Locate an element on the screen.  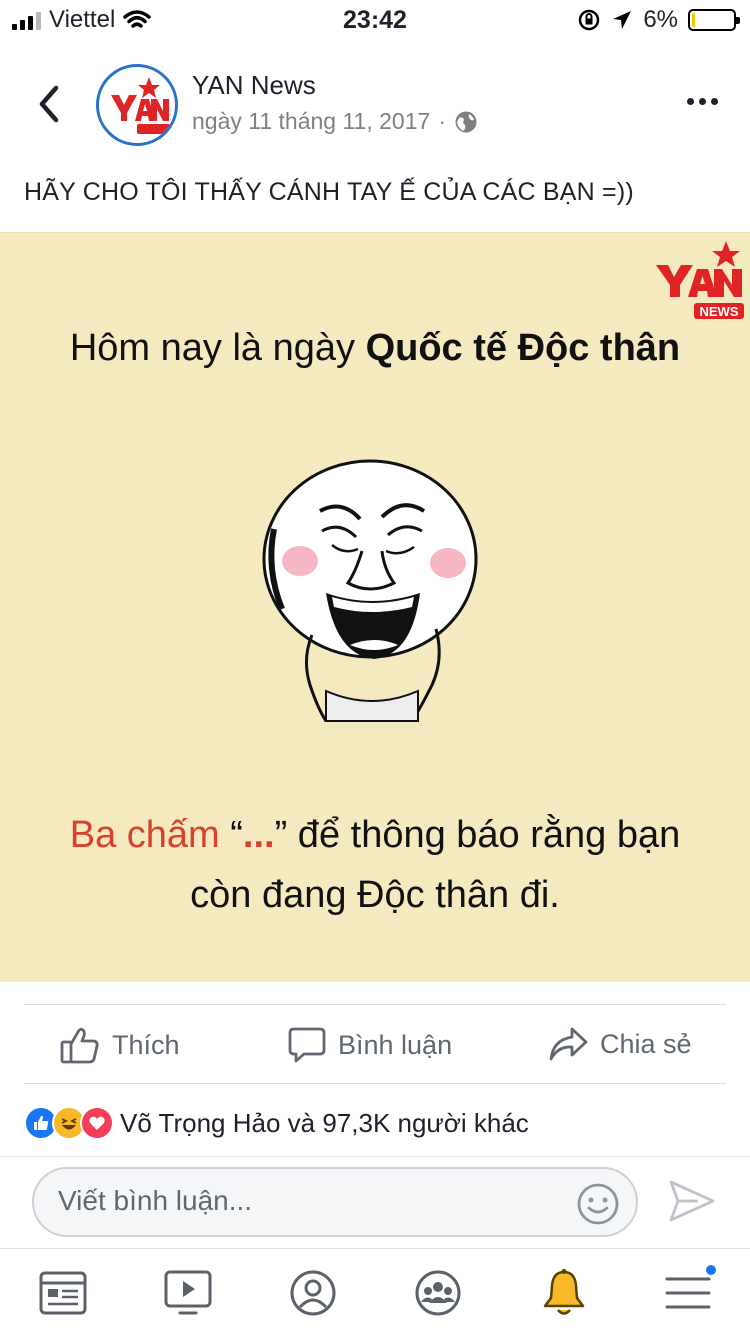
open-quote: “ is located at coordinates (231, 835).